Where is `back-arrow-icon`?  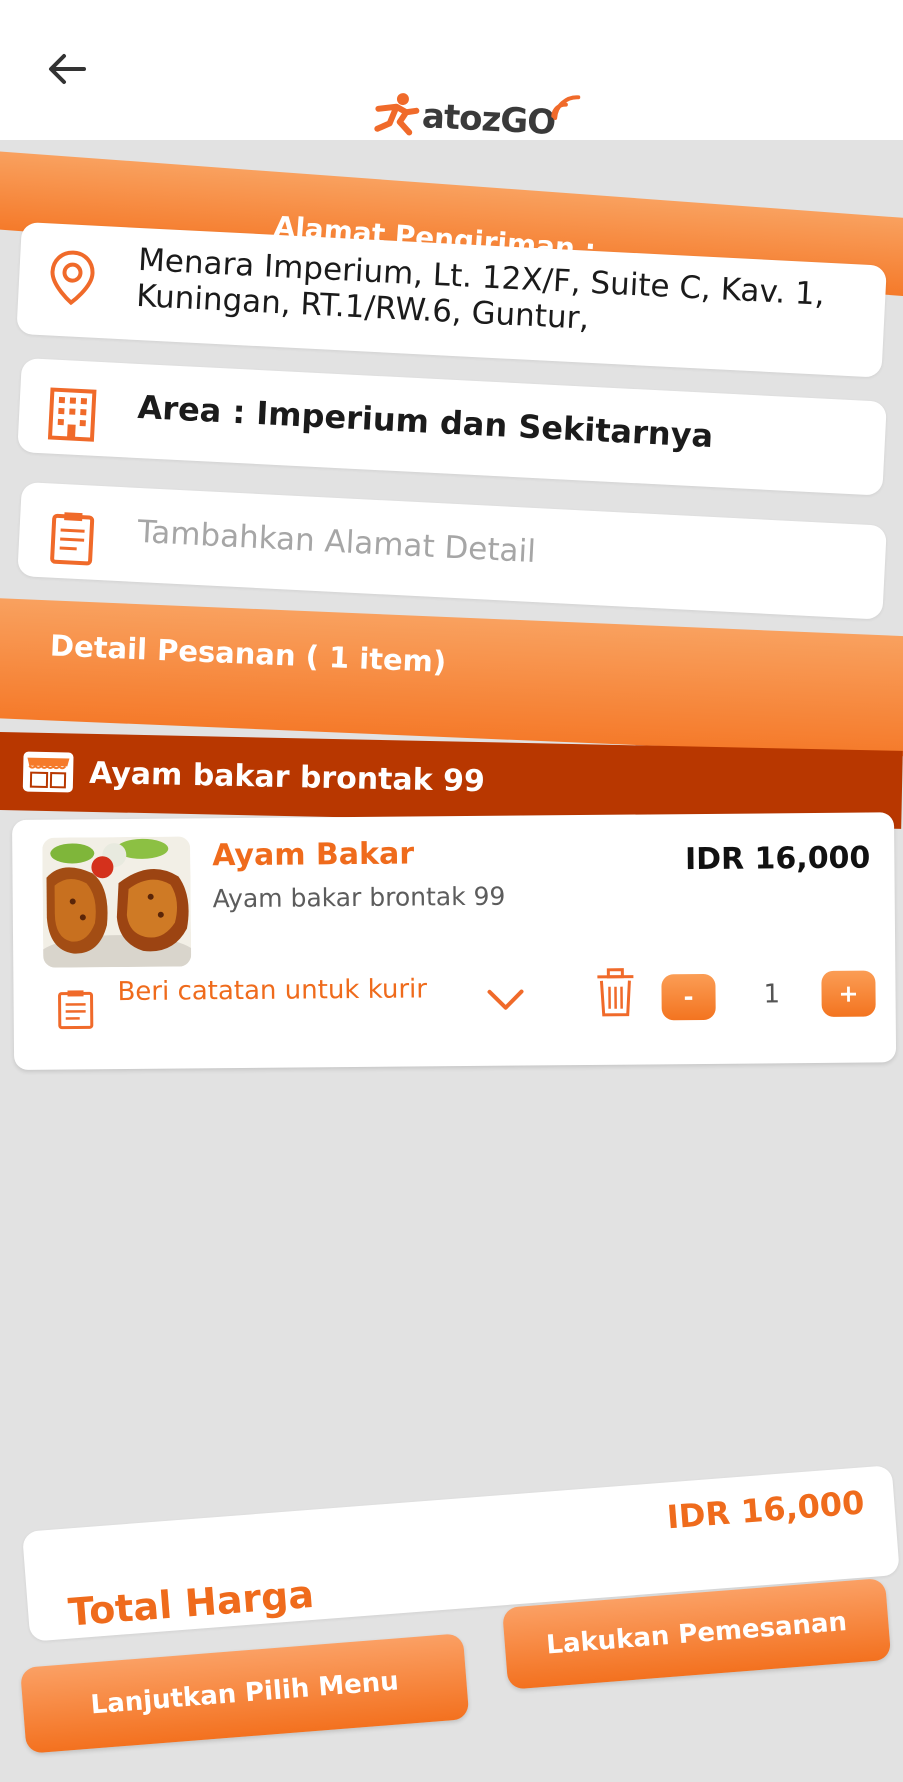
back-arrow-icon is located at coordinates (69, 69).